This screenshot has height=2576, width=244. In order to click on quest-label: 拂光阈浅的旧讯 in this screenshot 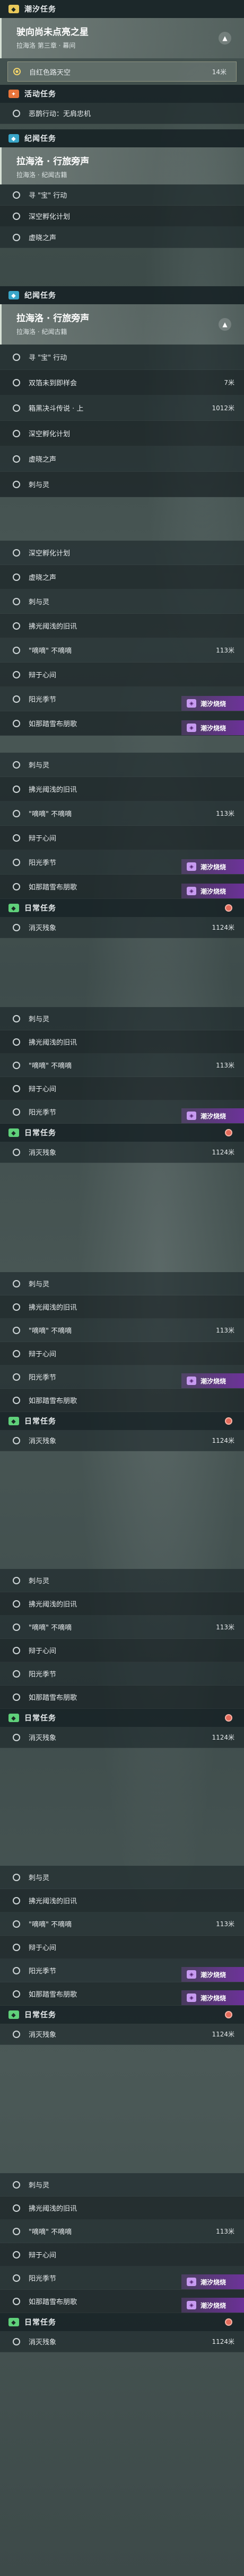, I will do `click(53, 1308)`.